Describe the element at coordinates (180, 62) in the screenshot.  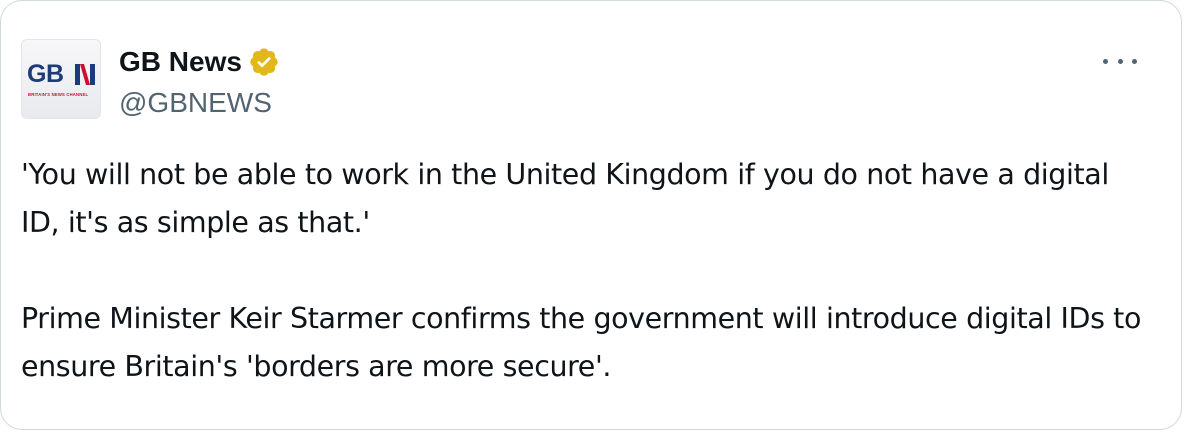
I see `display-name: GB News` at that location.